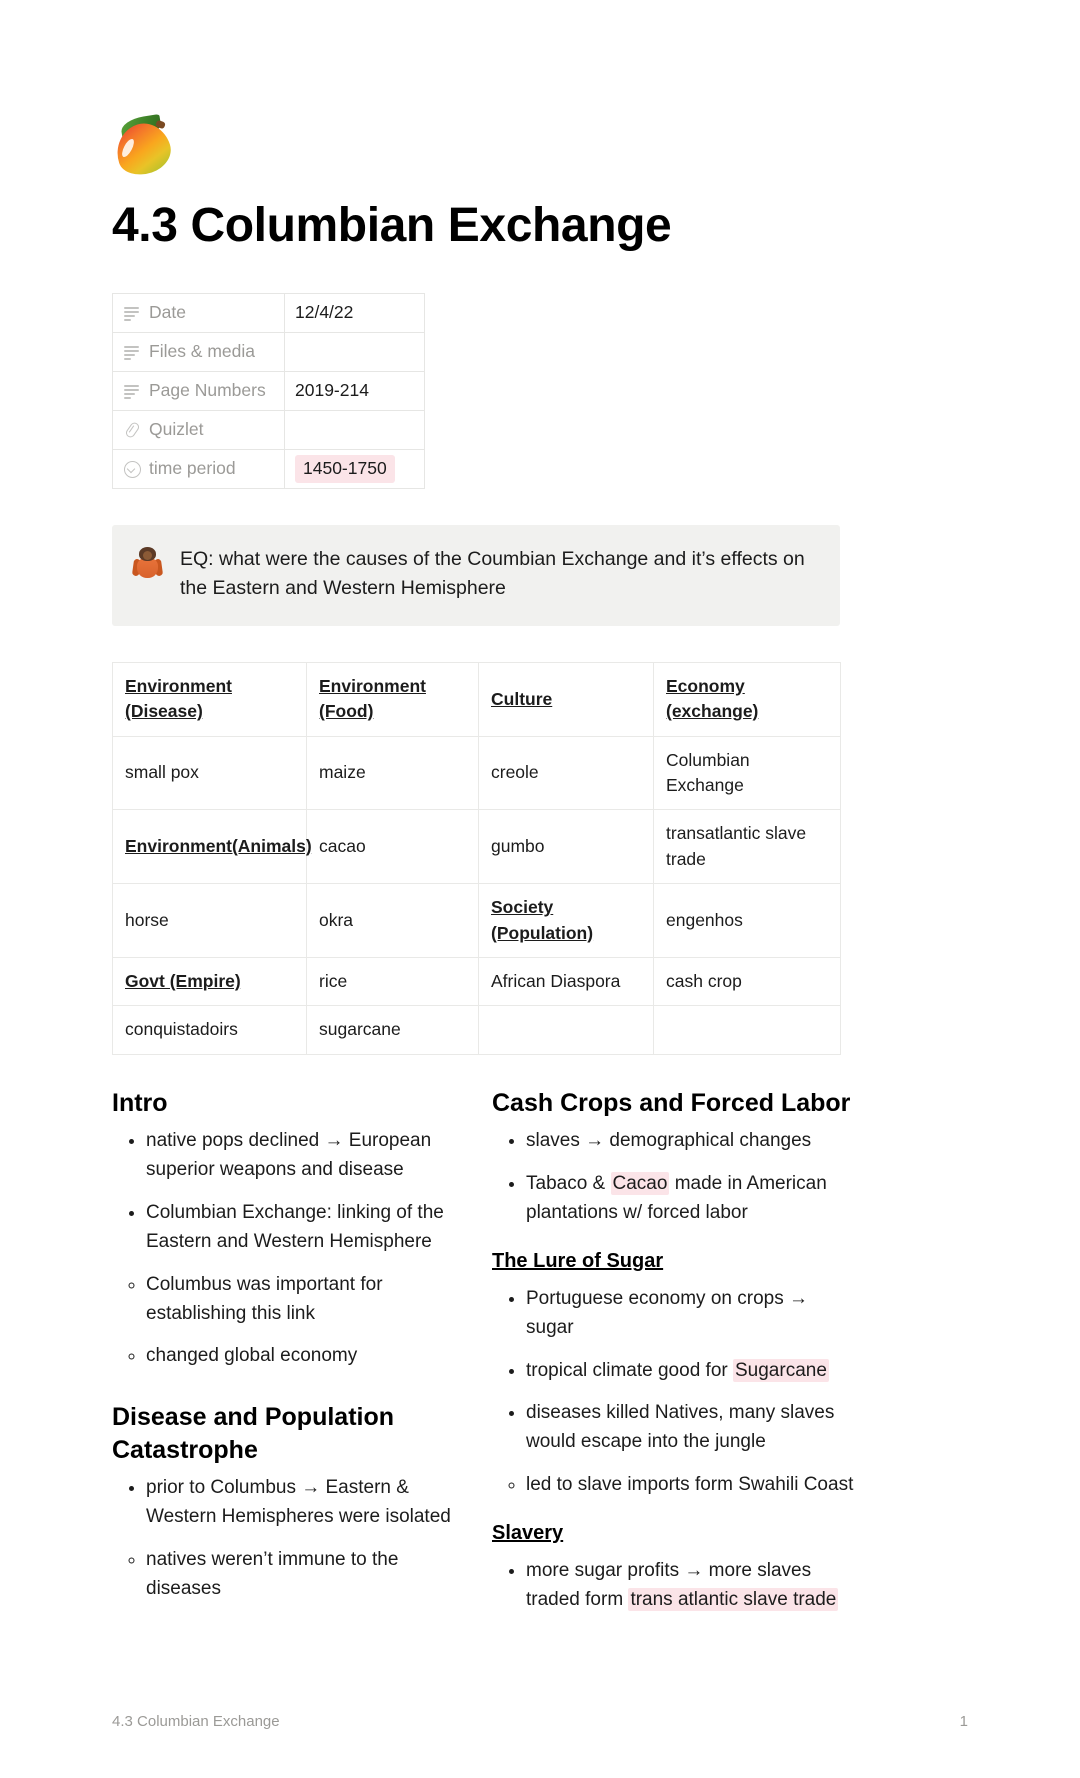 The height and width of the screenshot is (1778, 1080). Describe the element at coordinates (566, 699) in the screenshot. I see `table-header-cell: Culture` at that location.